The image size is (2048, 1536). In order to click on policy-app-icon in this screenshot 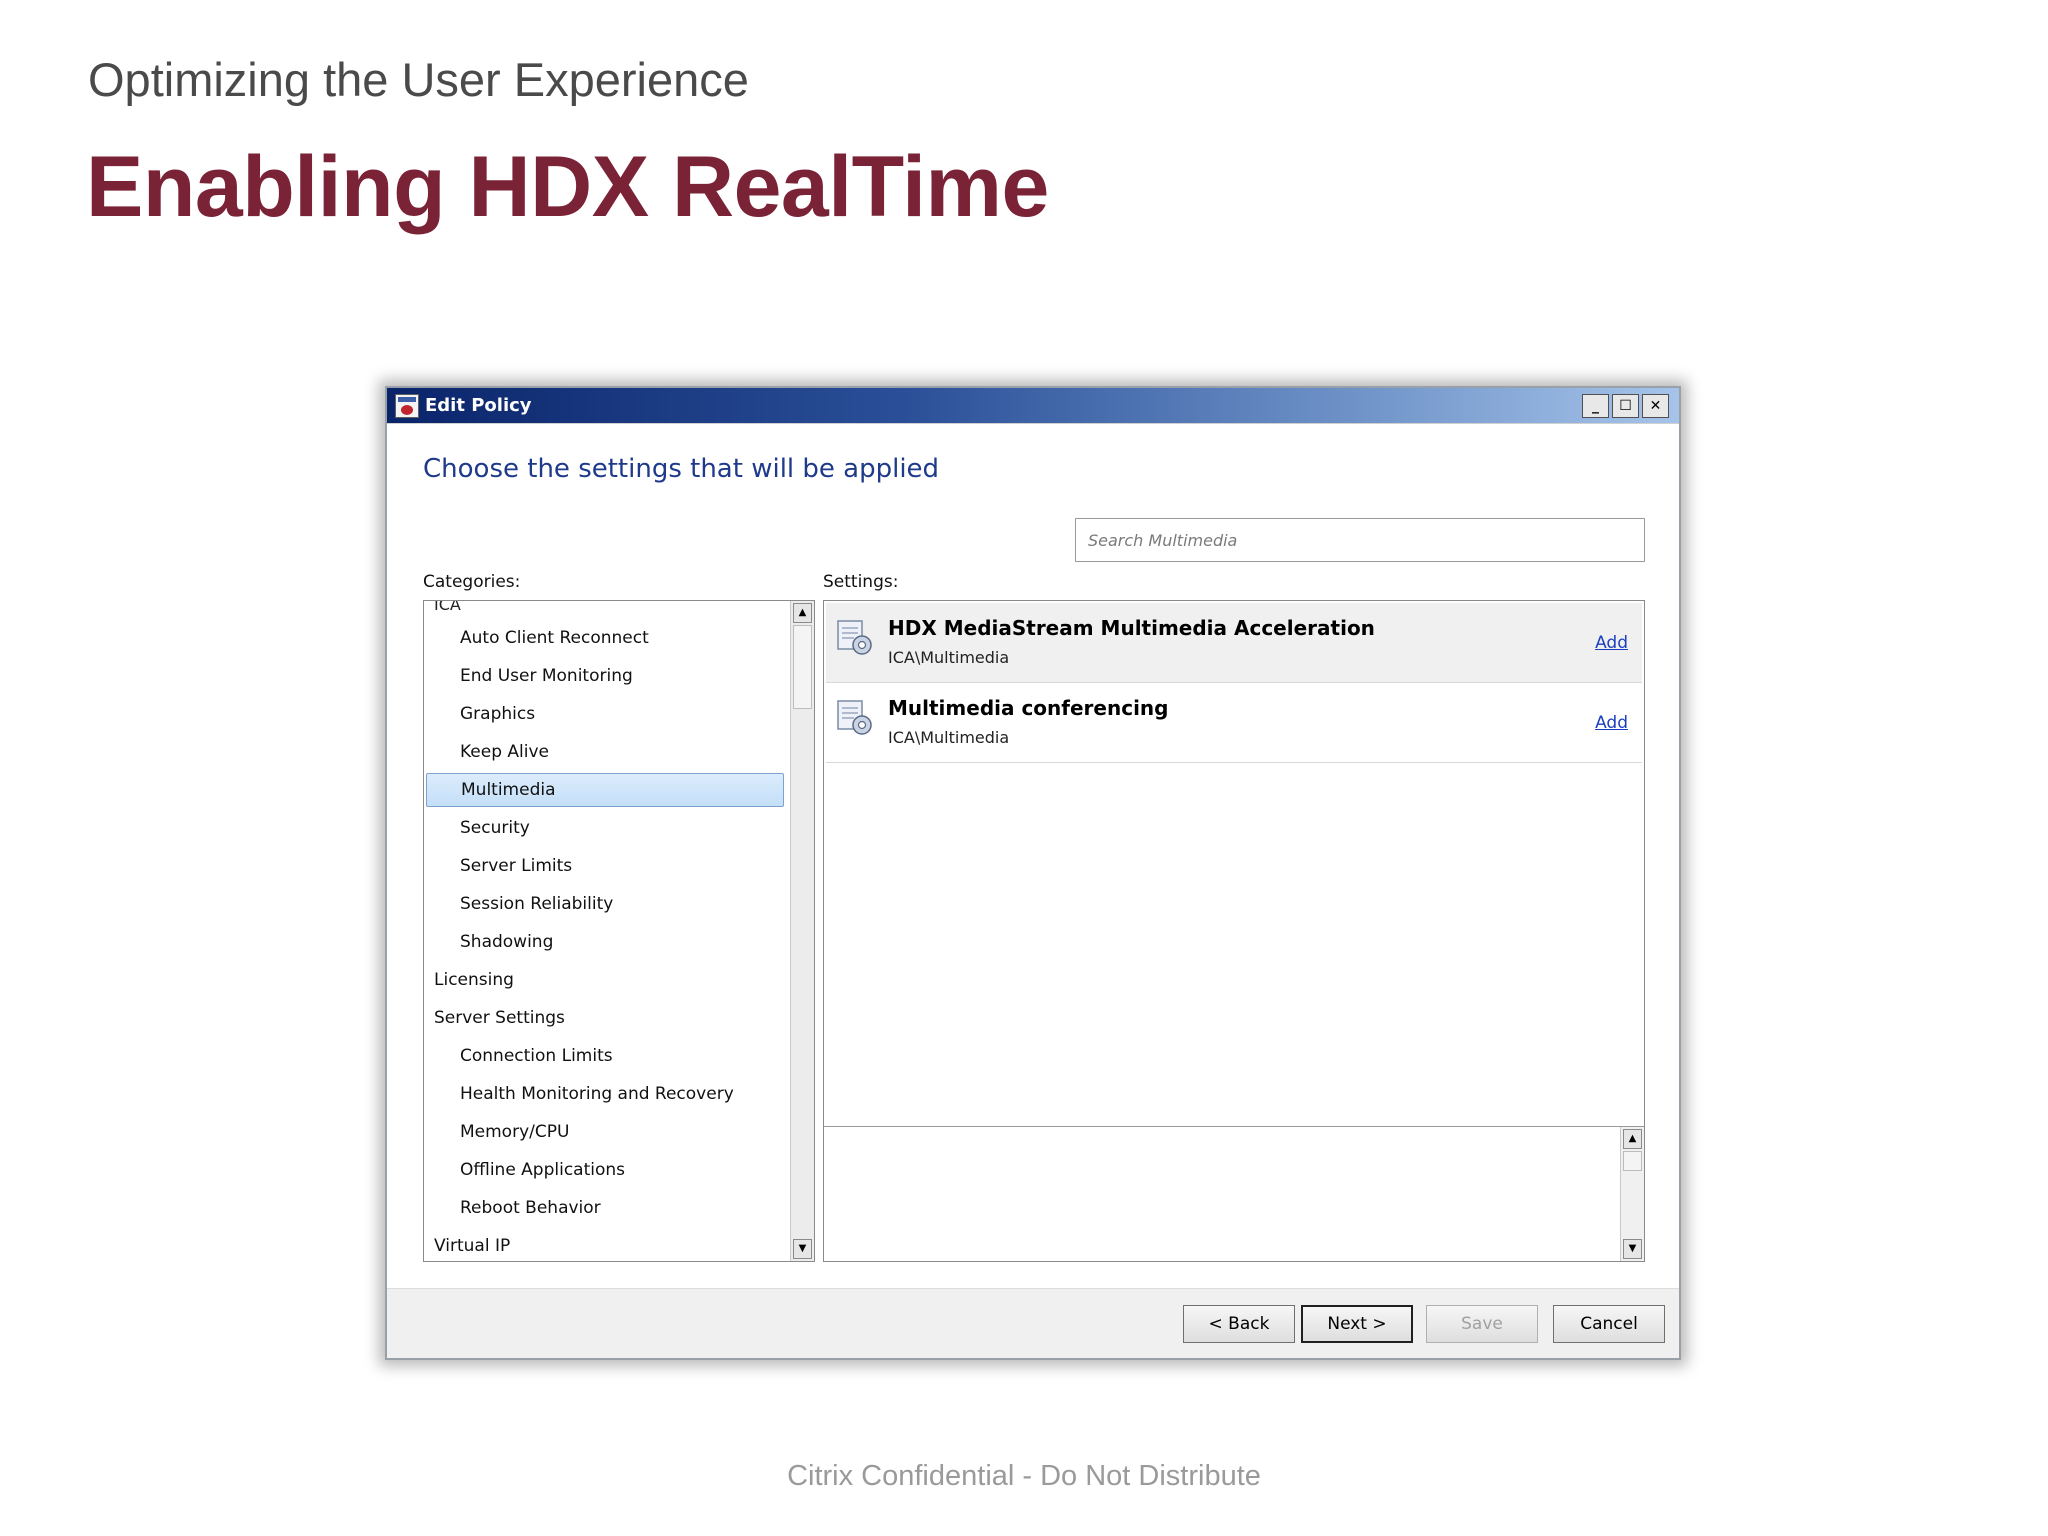, I will do `click(407, 406)`.